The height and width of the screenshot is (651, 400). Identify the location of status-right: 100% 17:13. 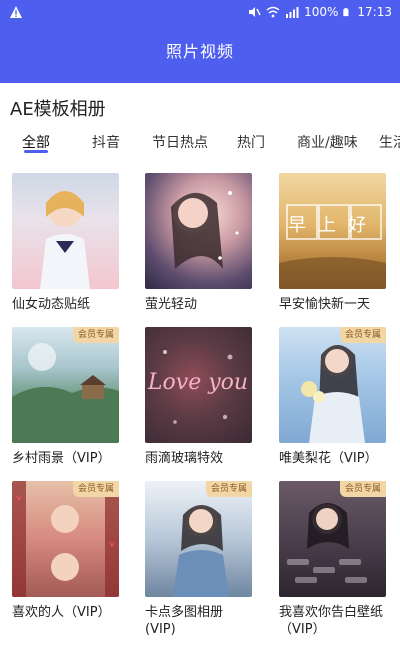
(319, 12).